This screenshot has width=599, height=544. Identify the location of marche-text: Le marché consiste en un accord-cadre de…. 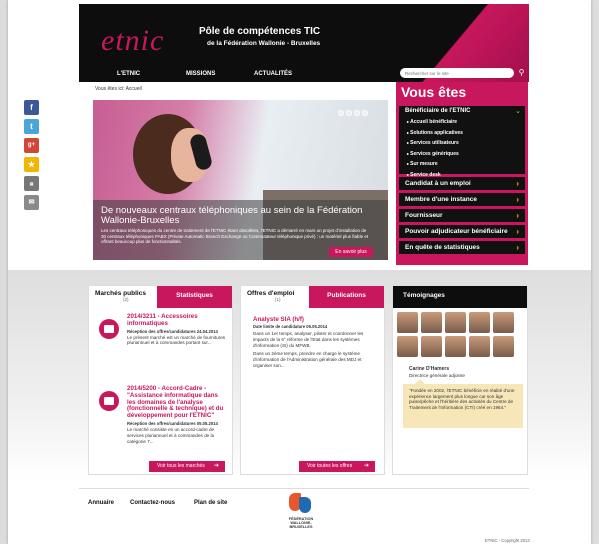
(171, 435).